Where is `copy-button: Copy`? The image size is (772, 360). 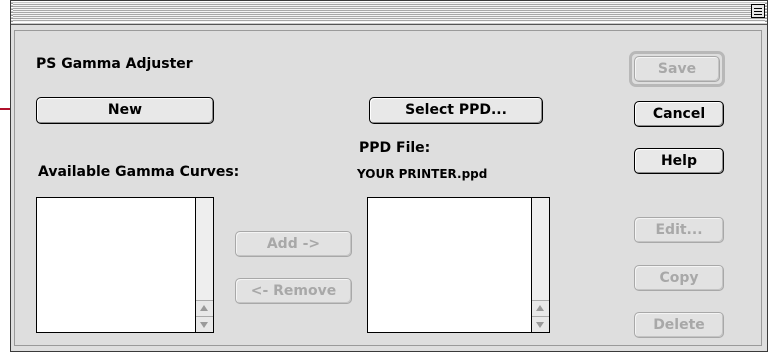 copy-button: Copy is located at coordinates (679, 278).